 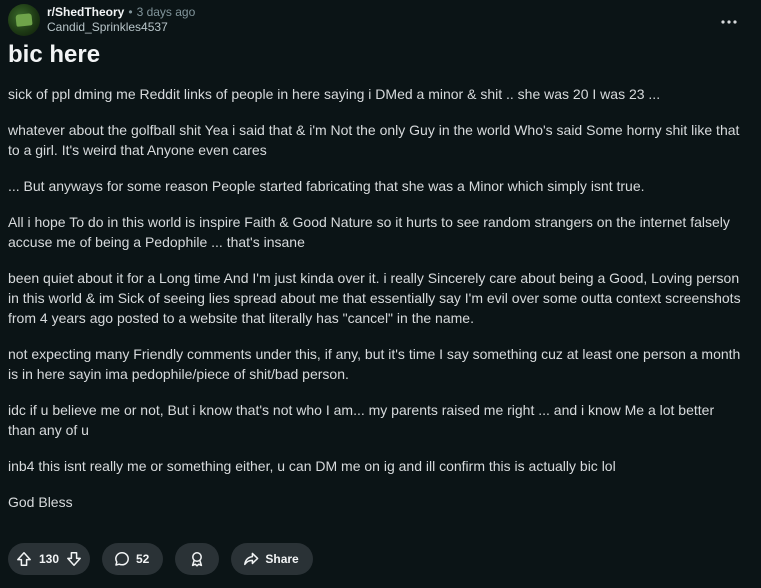 I want to click on share-button: Share, so click(x=272, y=559).